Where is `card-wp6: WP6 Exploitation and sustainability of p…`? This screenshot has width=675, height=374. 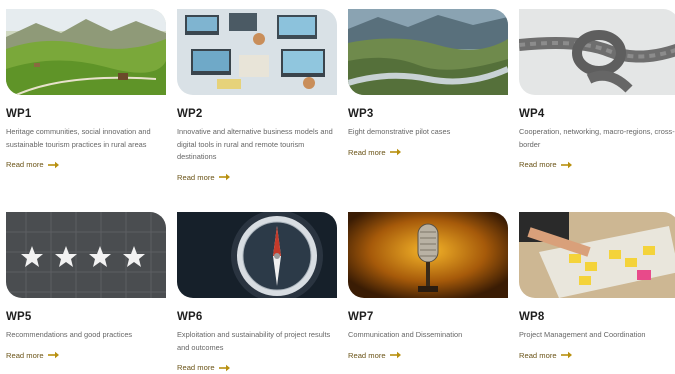 card-wp6: WP6 Exploitation and sustainability of p… is located at coordinates (257, 292).